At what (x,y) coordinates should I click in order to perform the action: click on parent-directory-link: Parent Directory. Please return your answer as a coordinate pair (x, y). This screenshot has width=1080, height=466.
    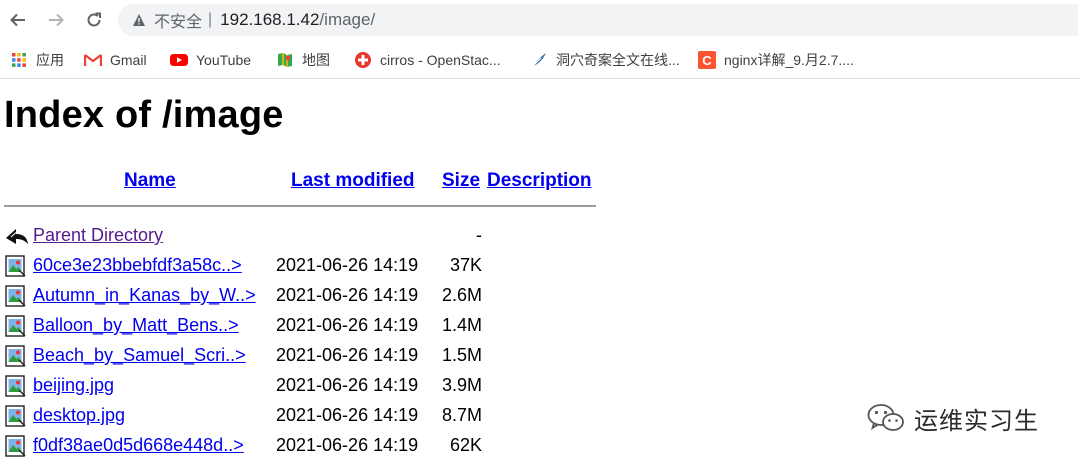
    Looking at the image, I should click on (98, 235).